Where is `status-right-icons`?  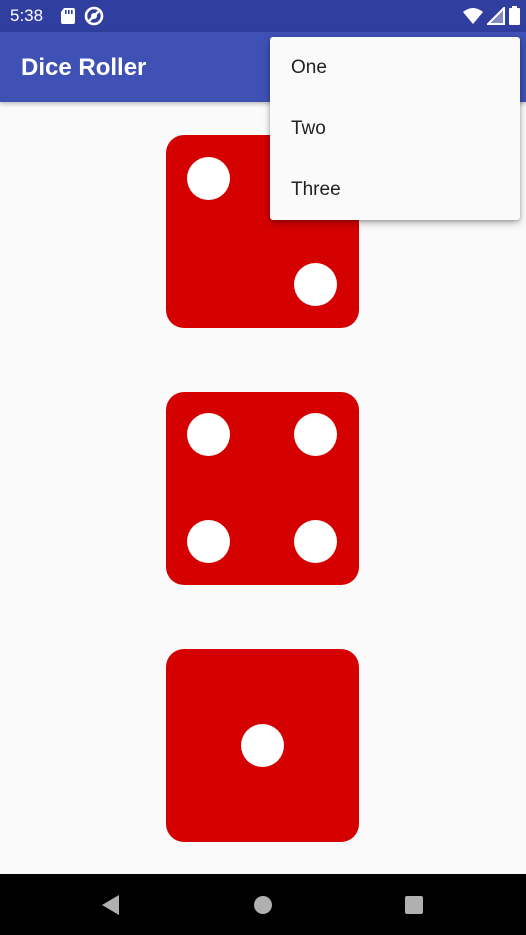
status-right-icons is located at coordinates (491, 17).